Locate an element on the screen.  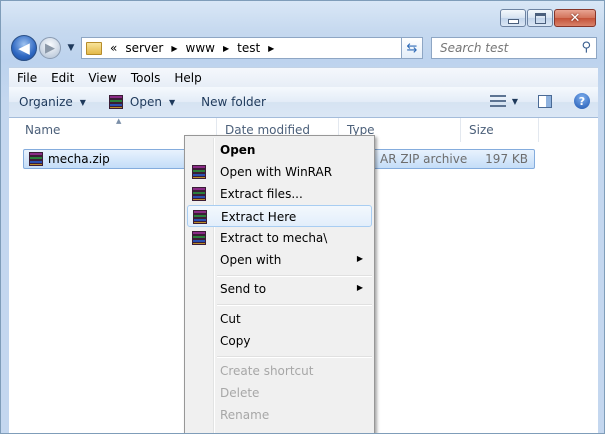
menu-item-extract-here: Extract Here is located at coordinates (279, 216).